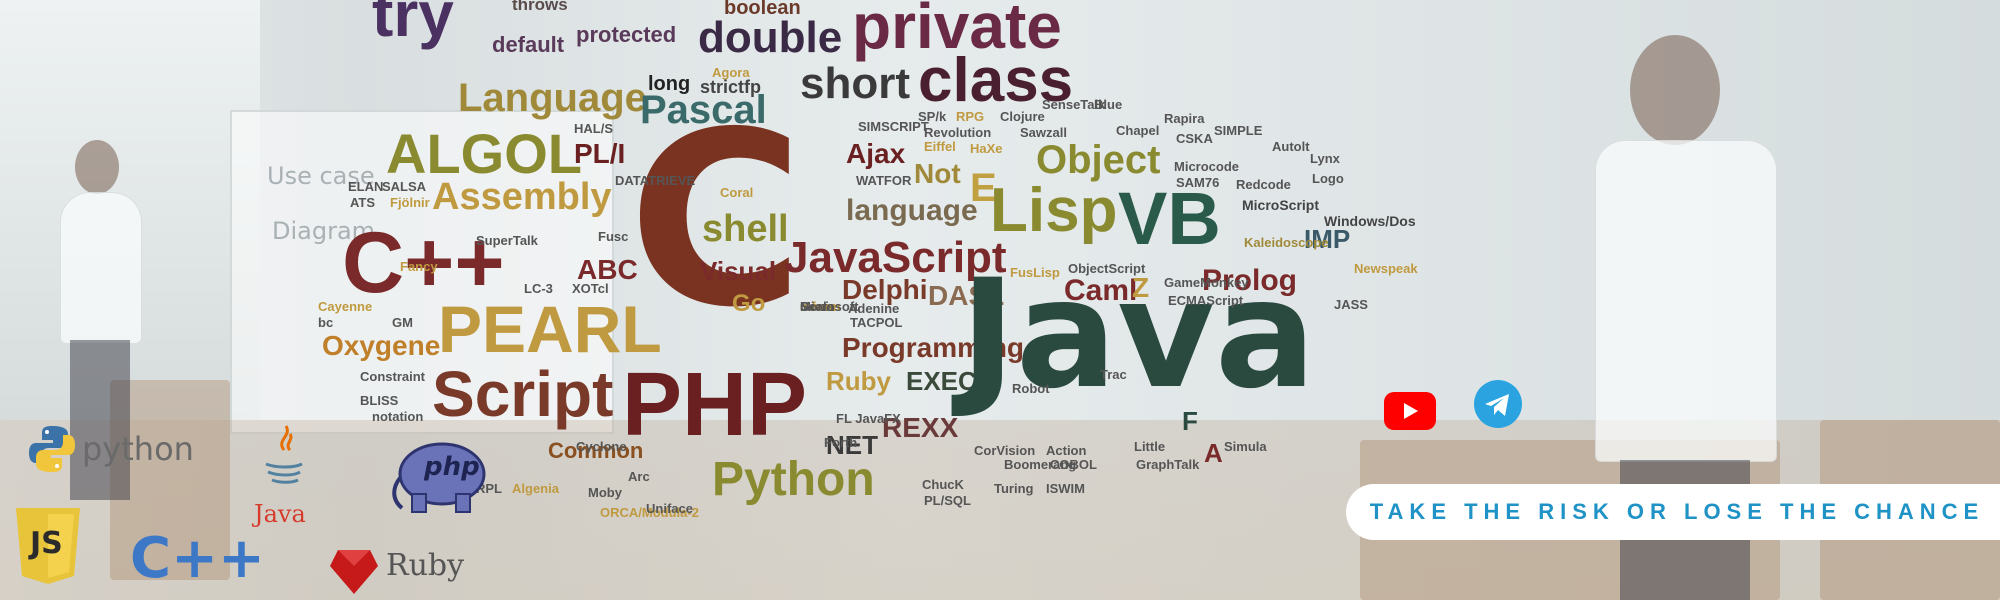 This screenshot has height=600, width=2000. What do you see at coordinates (413, 25) in the screenshot?
I see `word-cloud-term: try` at bounding box center [413, 25].